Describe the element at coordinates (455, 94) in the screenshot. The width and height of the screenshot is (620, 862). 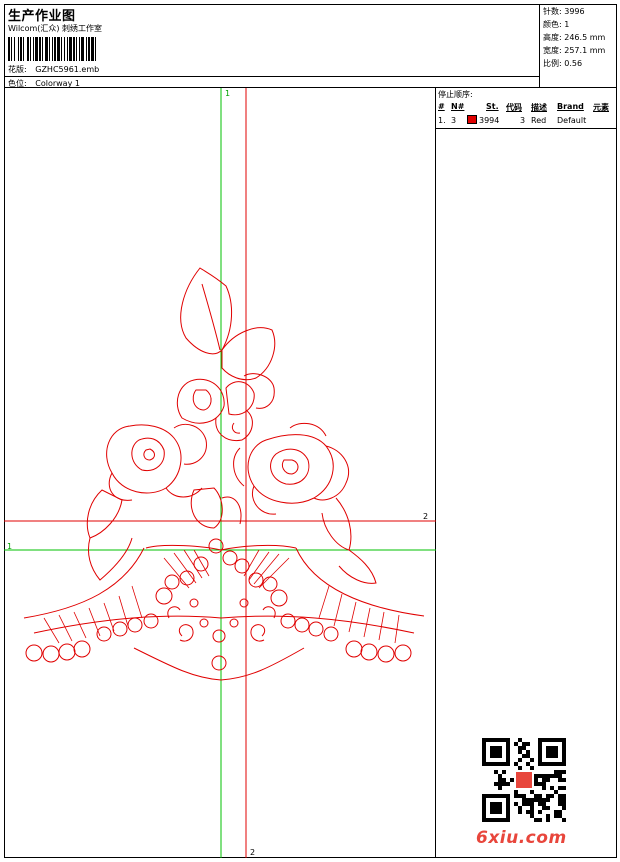
I see `stop-sequence-title: 停止顺序:` at that location.